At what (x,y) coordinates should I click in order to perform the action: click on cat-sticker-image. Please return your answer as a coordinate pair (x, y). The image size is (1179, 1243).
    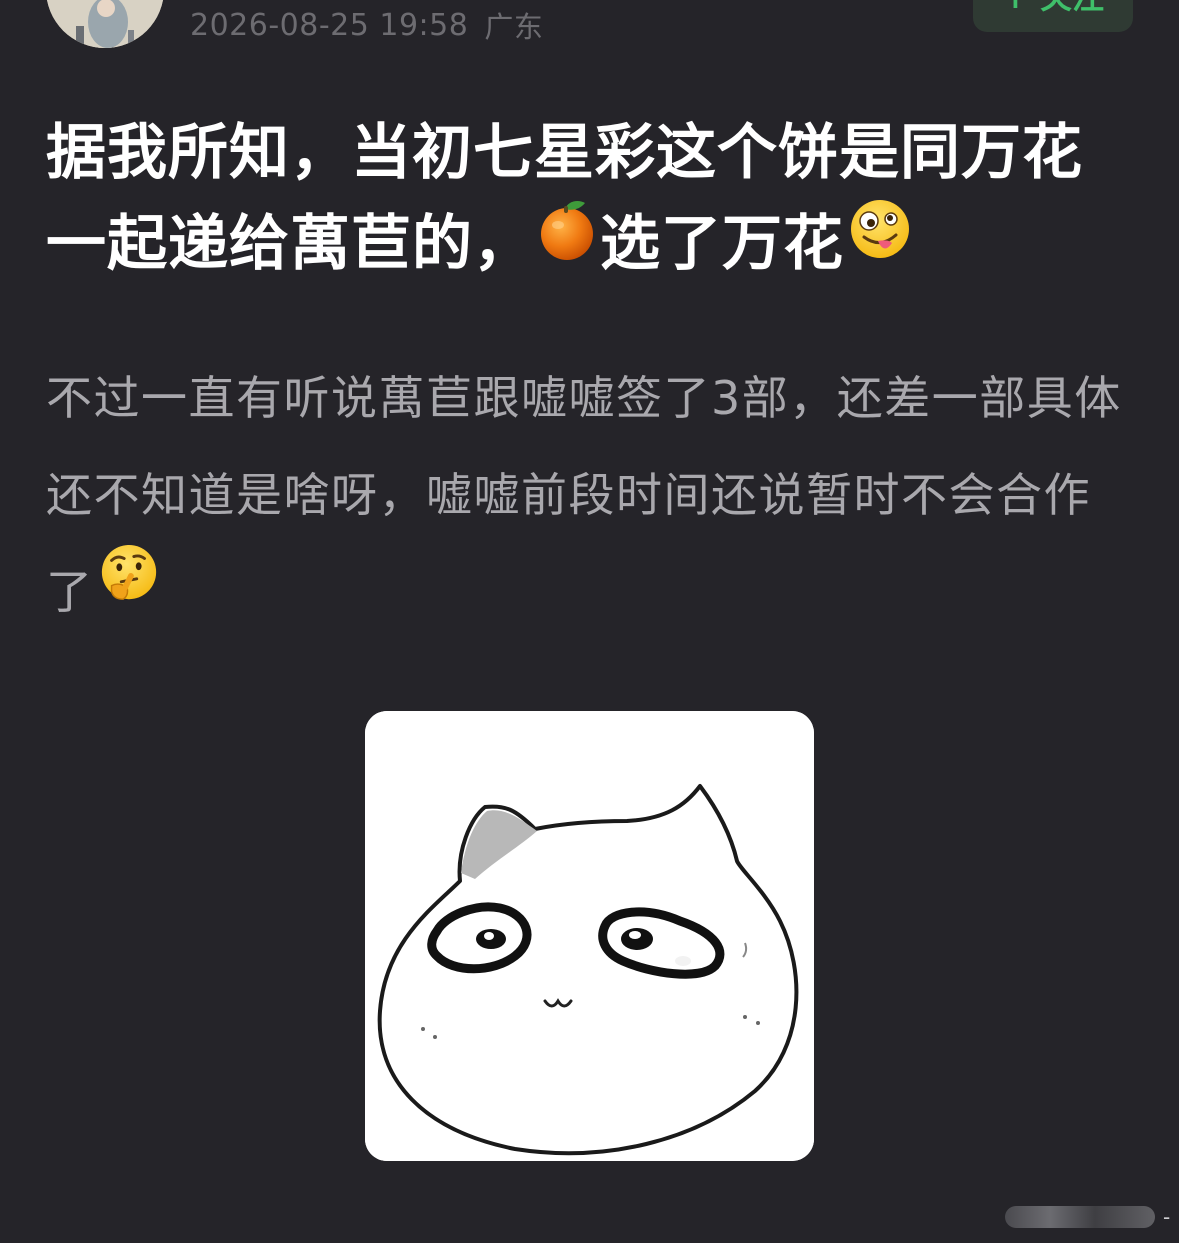
    Looking at the image, I should click on (589, 936).